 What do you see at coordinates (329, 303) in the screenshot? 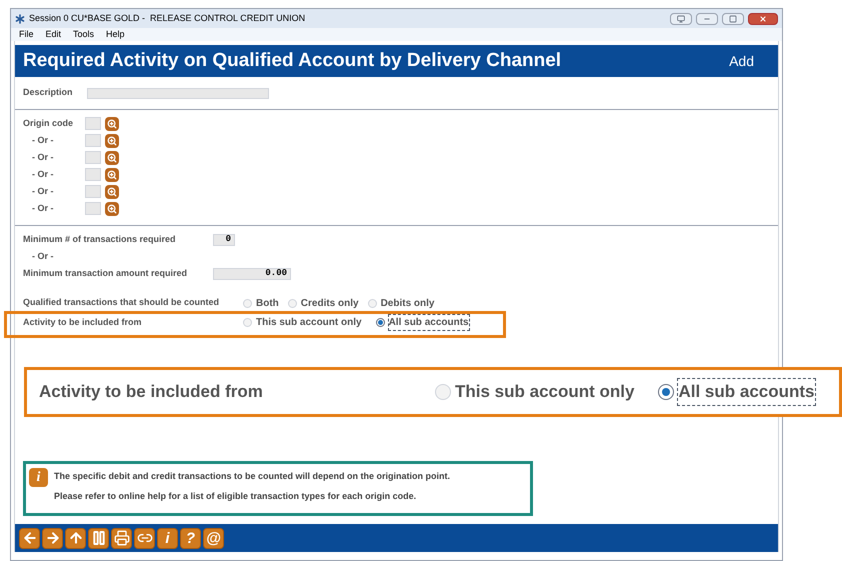
I see `radio-label: Credits only` at bounding box center [329, 303].